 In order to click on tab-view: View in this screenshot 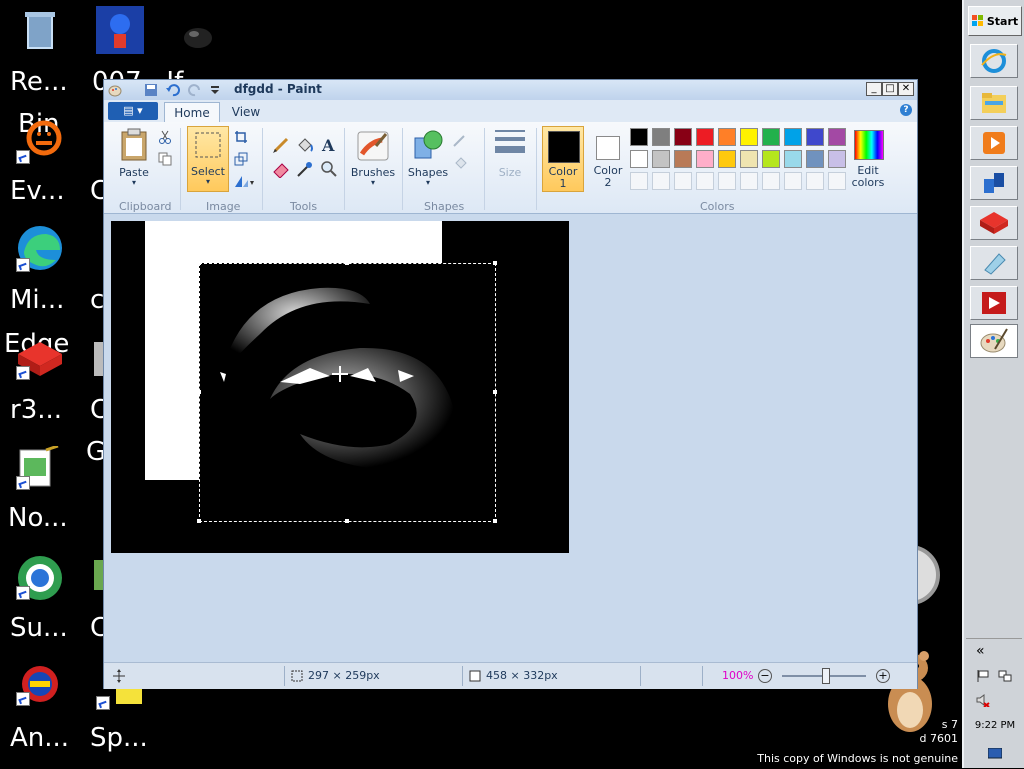, I will do `click(246, 112)`.